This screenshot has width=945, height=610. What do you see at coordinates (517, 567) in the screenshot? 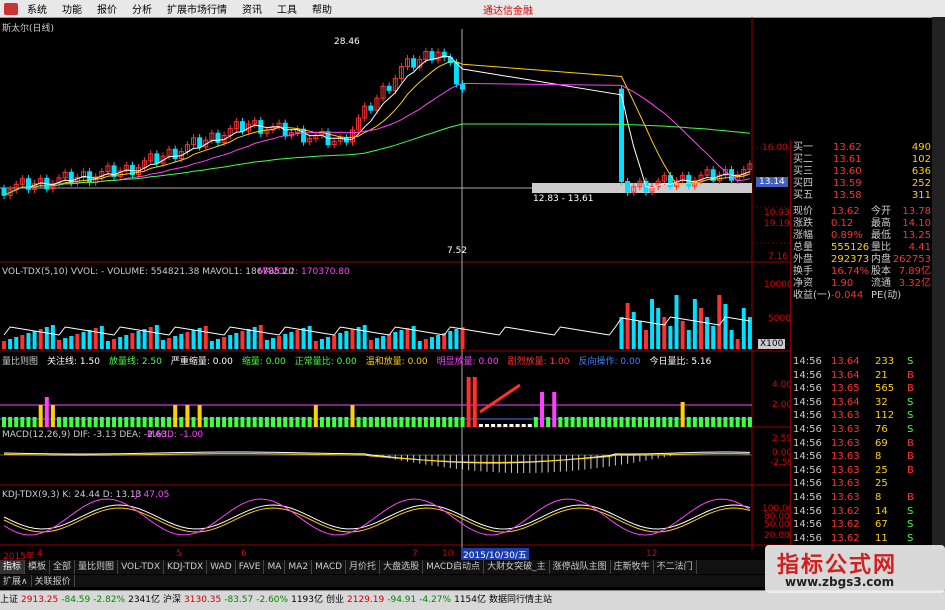
I see `indicator-tab: 大财女突破_主` at bounding box center [517, 567].